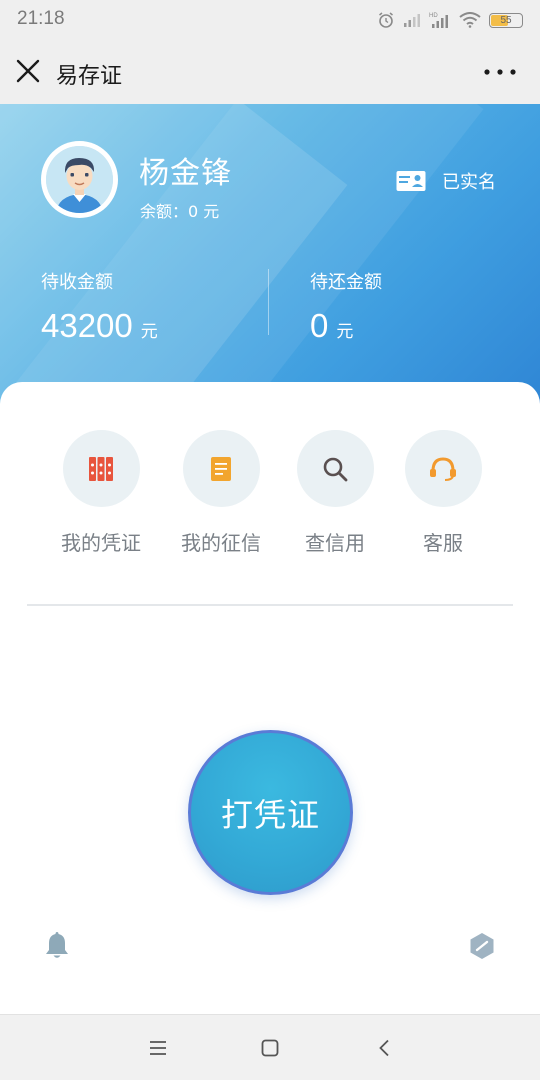 The width and height of the screenshot is (540, 1080). What do you see at coordinates (41, 18) in the screenshot?
I see `status-time: 21:18` at bounding box center [41, 18].